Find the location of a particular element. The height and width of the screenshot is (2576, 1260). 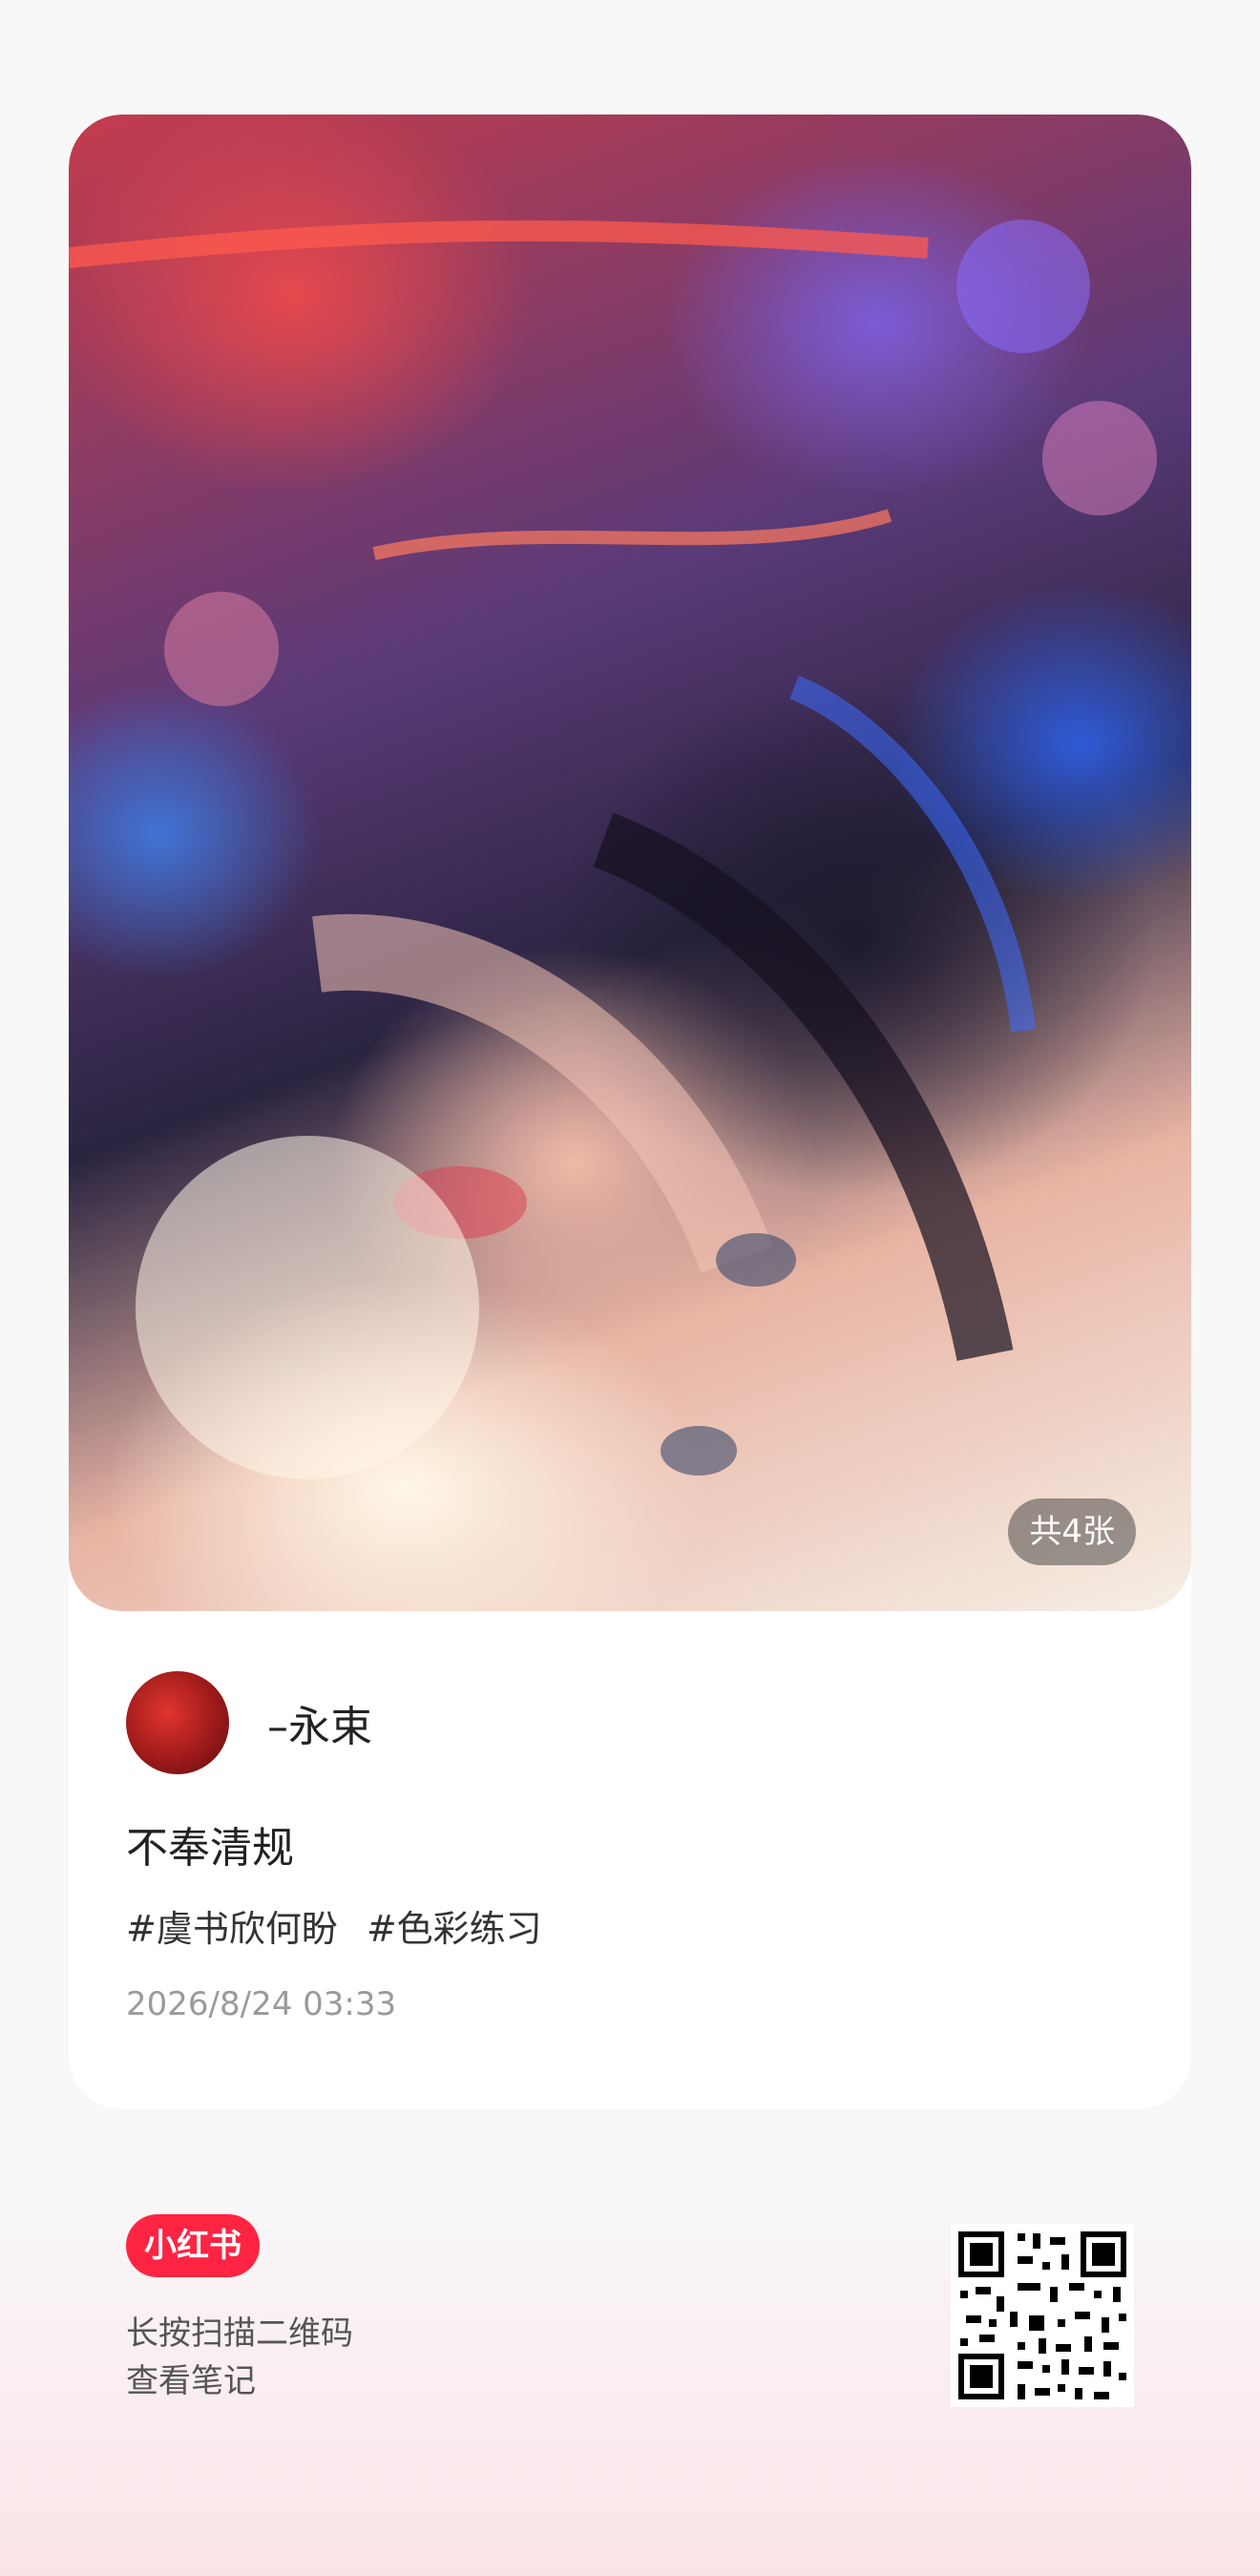

author-name: –永束 is located at coordinates (319, 1722).